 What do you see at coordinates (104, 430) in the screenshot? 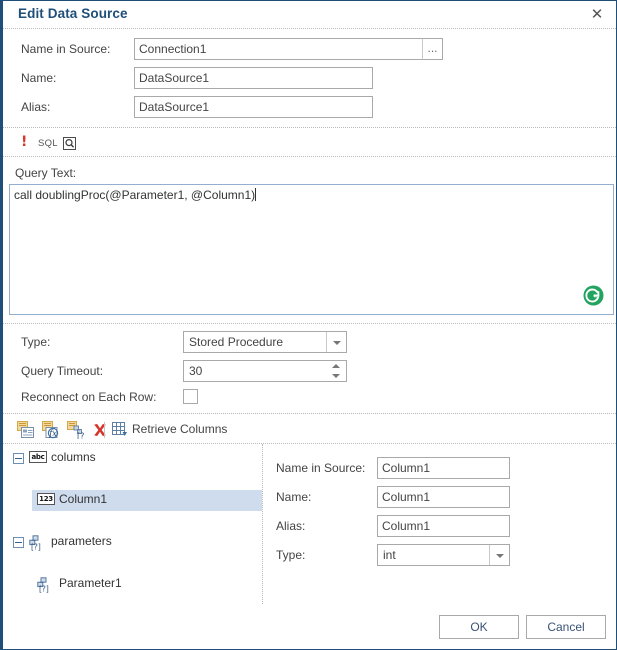
I see `toolbar-divider` at bounding box center [104, 430].